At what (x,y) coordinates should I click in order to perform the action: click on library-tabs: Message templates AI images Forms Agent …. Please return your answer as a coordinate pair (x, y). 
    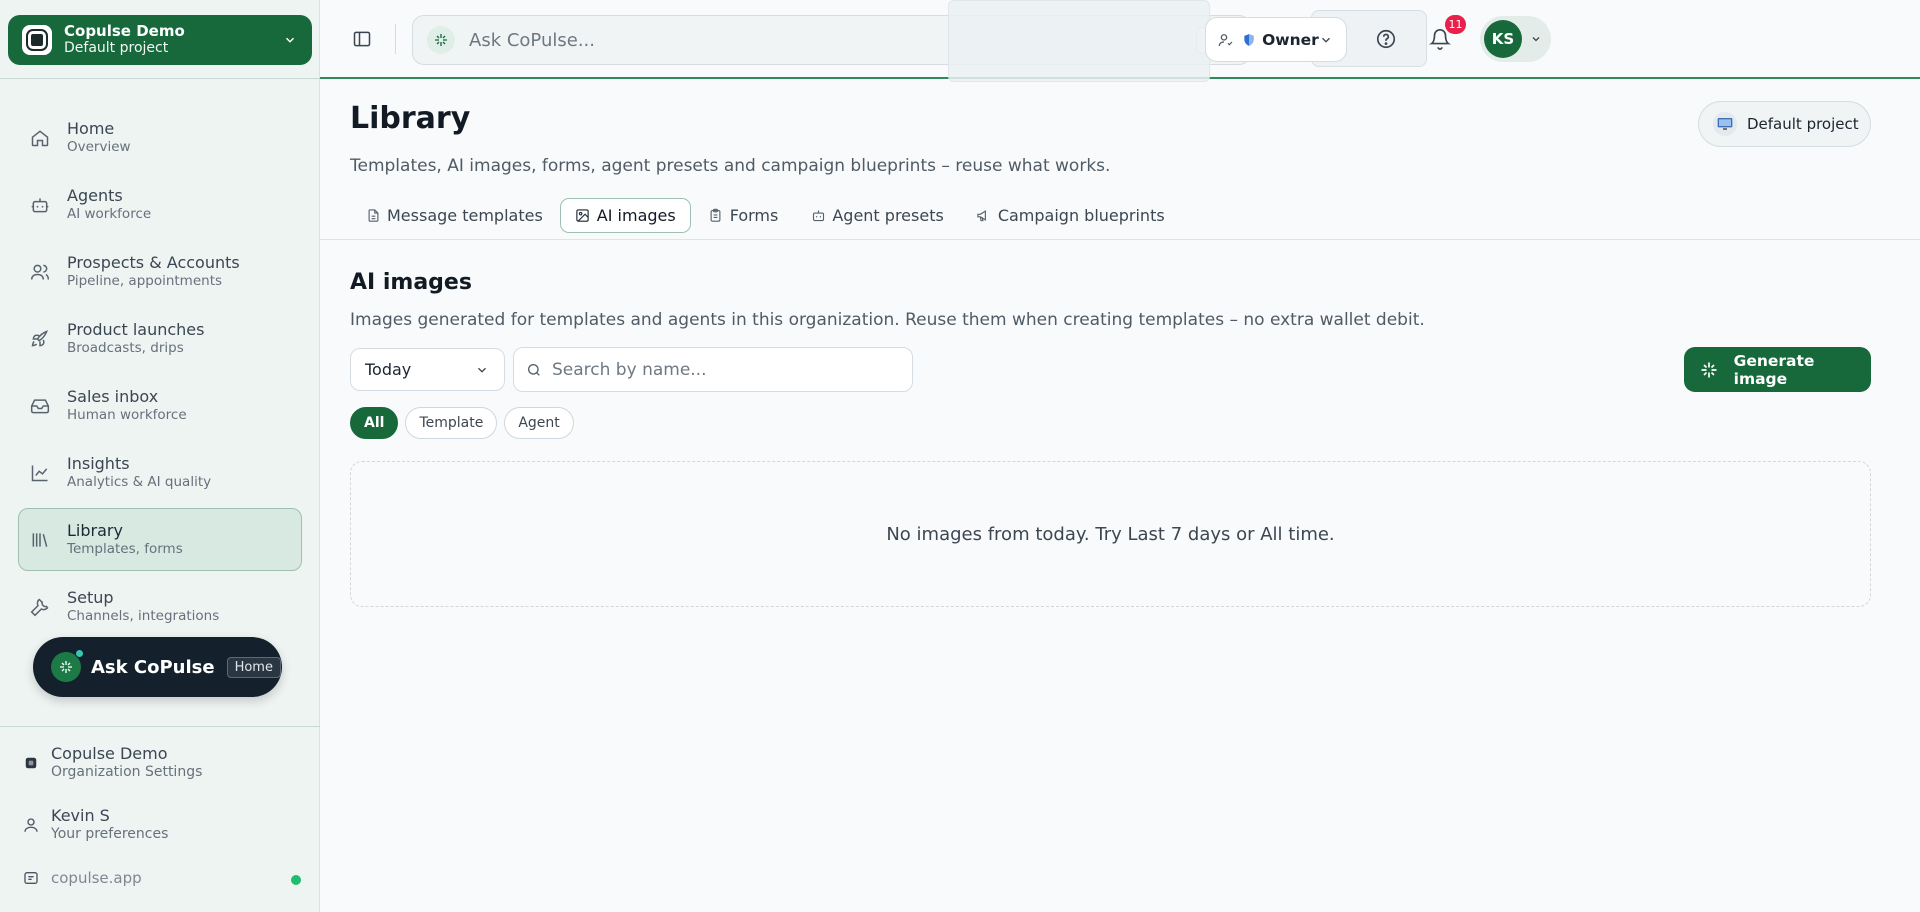
    Looking at the image, I should click on (766, 215).